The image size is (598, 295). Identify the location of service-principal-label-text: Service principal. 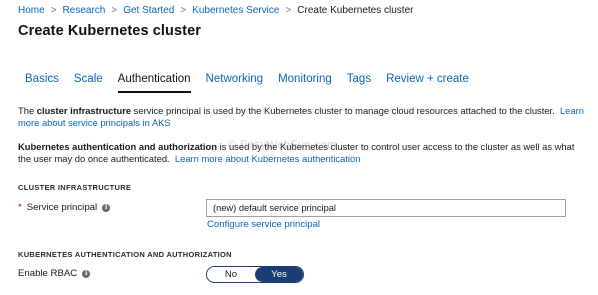
(62, 207).